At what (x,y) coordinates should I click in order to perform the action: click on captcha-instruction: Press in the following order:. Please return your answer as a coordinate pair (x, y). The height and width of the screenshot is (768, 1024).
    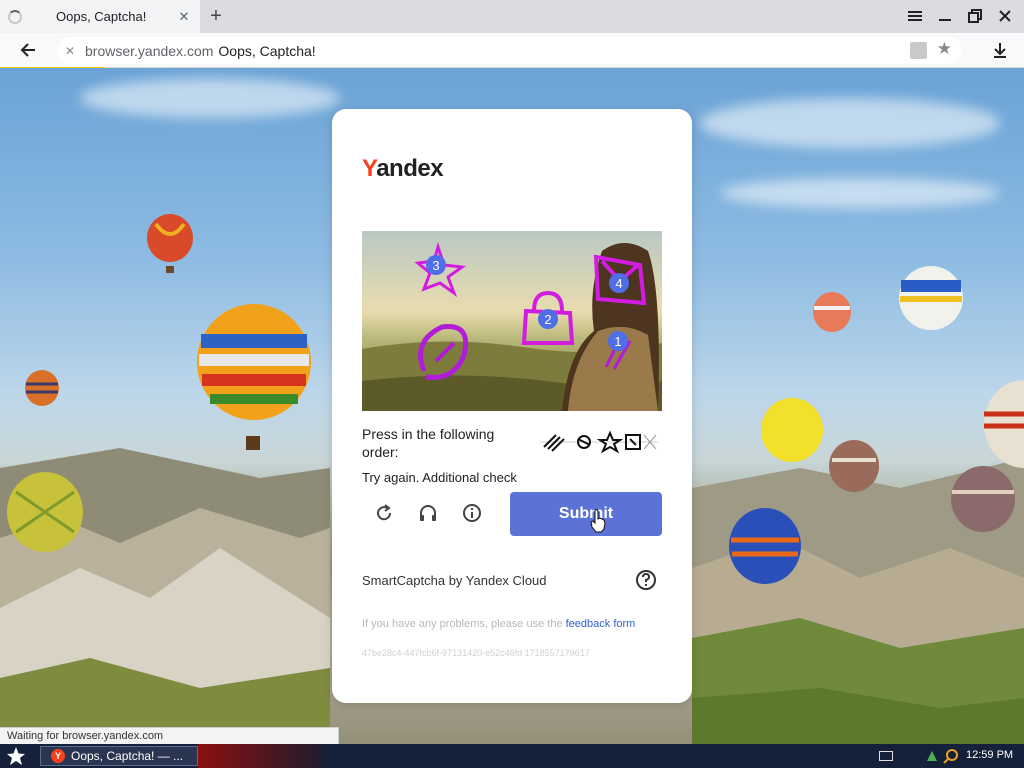
    Looking at the image, I should click on (428, 443).